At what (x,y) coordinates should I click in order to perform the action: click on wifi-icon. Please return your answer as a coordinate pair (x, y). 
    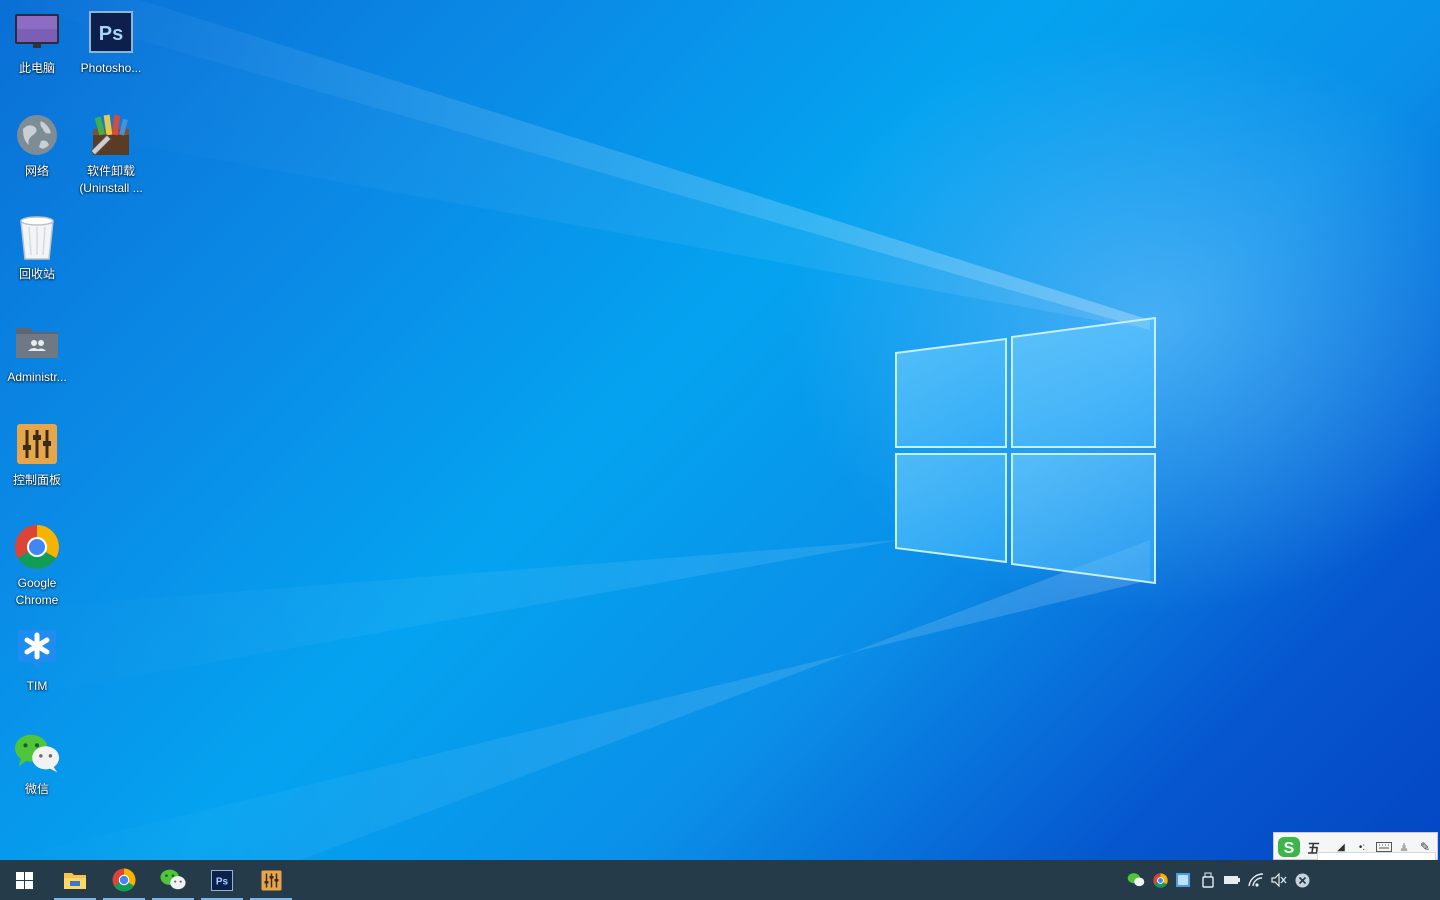
    Looking at the image, I should click on (1256, 880).